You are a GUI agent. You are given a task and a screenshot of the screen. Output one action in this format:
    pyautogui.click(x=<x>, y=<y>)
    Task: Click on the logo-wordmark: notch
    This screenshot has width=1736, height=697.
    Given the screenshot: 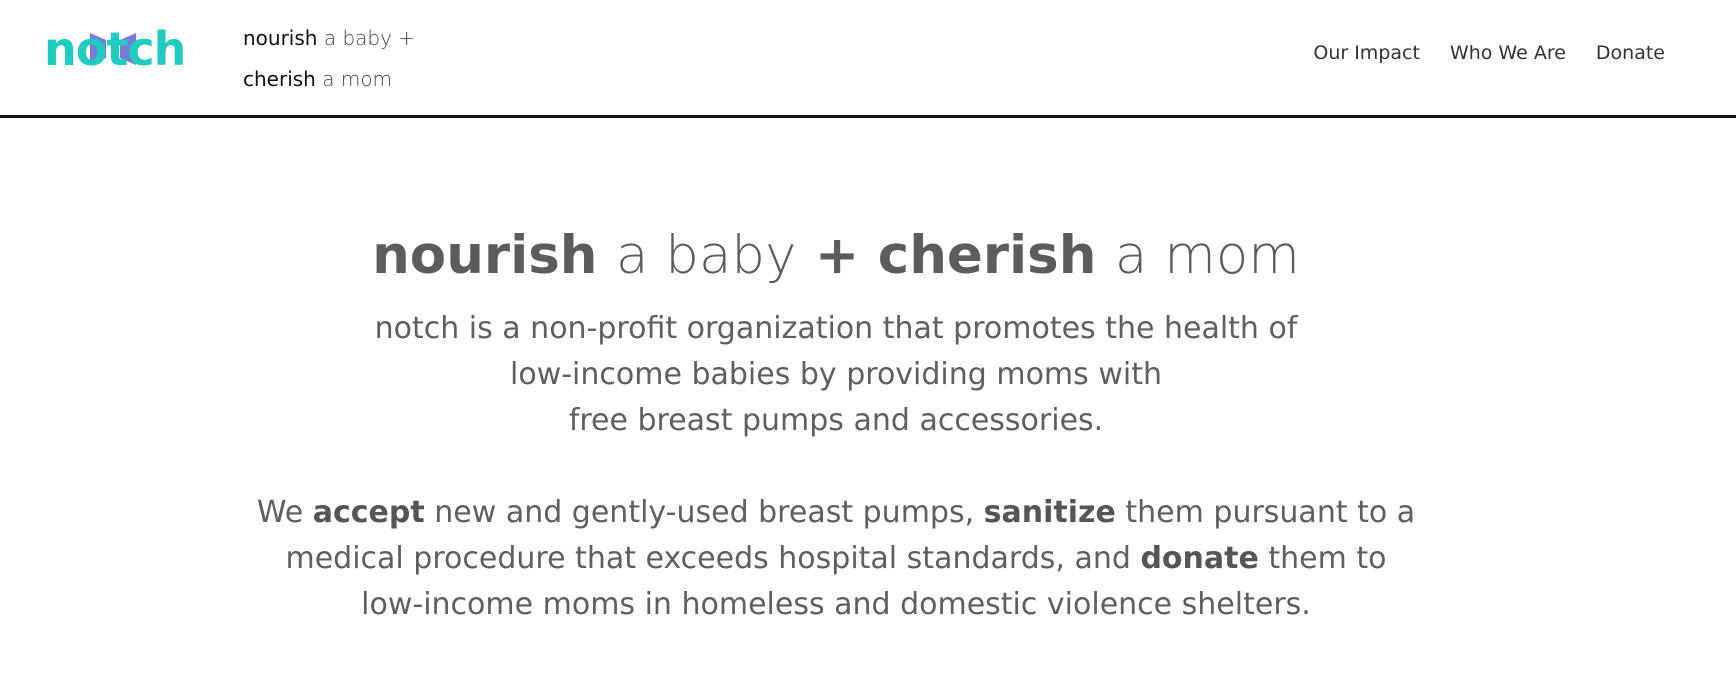 What is the action you would take?
    pyautogui.click(x=114, y=49)
    